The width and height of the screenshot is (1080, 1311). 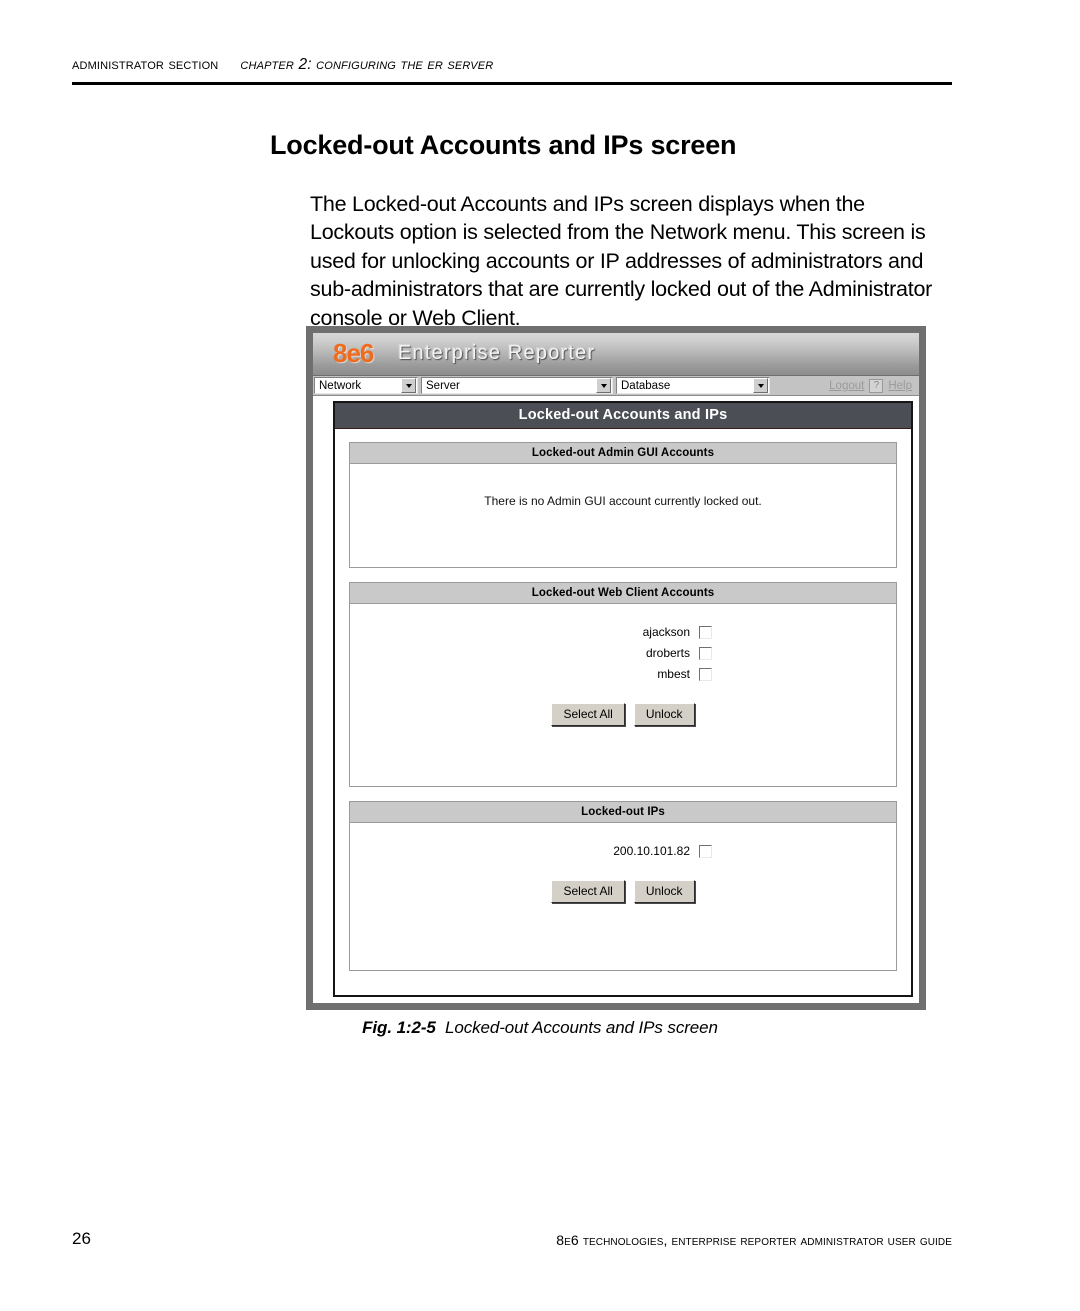 I want to click on list-item: droberts, so click(x=623, y=653).